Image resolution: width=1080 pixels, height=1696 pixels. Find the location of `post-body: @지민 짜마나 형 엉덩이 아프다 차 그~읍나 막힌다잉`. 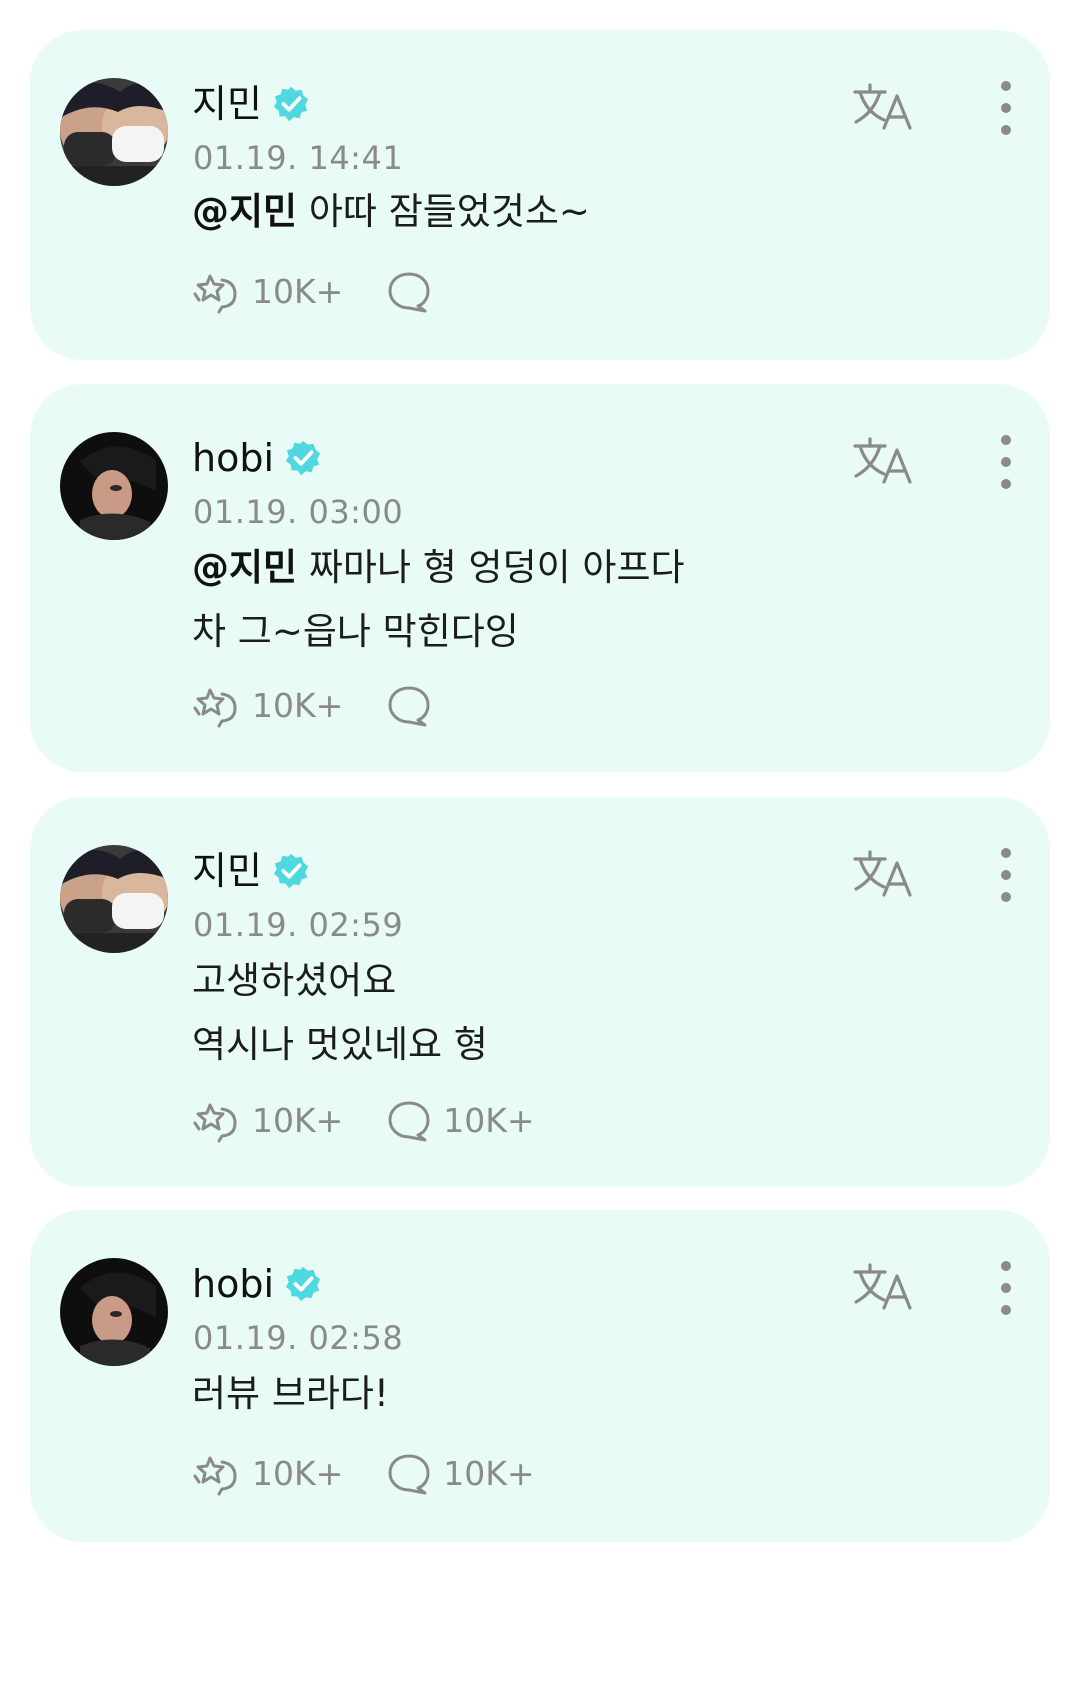

post-body: @지민 짜마나 형 엉덩이 아프다 차 그~읍나 막힌다잉 is located at coordinates (438, 600).